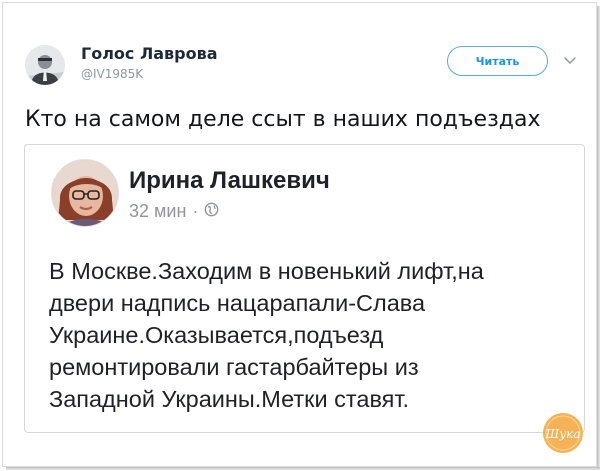 The image size is (601, 471). Describe the element at coordinates (229, 181) in the screenshot. I see `post-author-name: Ирина Лашкевич` at that location.